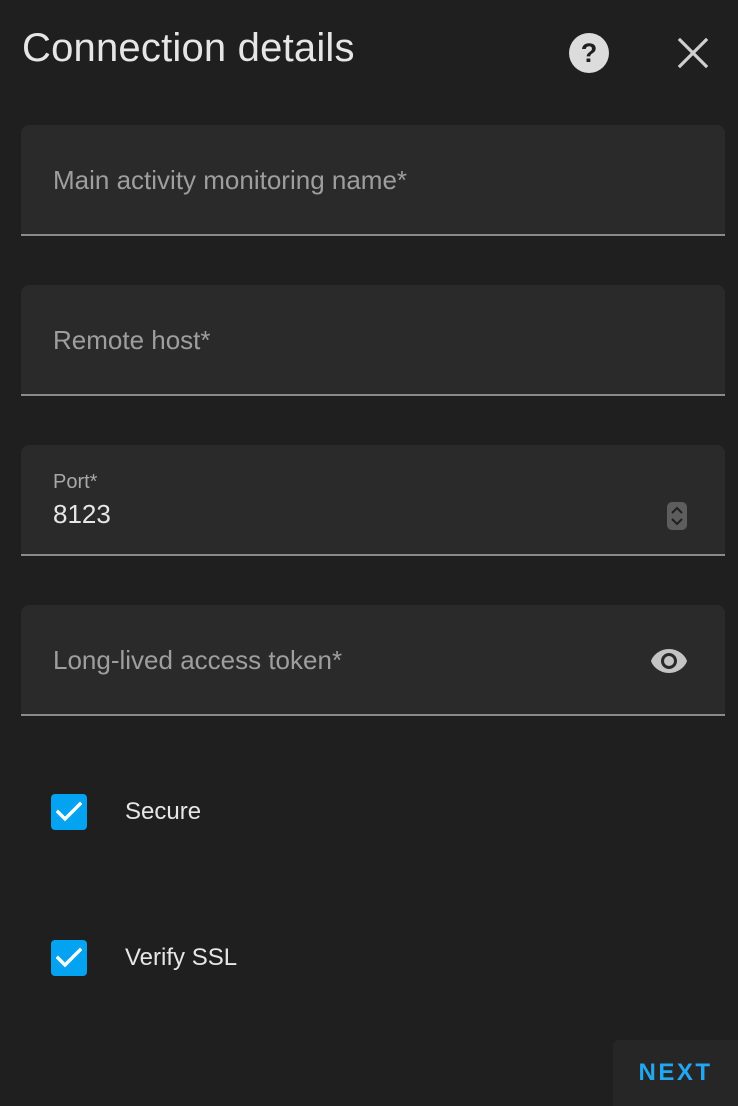 The width and height of the screenshot is (738, 1106). I want to click on remote-host-field: Remote host*, so click(373, 340).